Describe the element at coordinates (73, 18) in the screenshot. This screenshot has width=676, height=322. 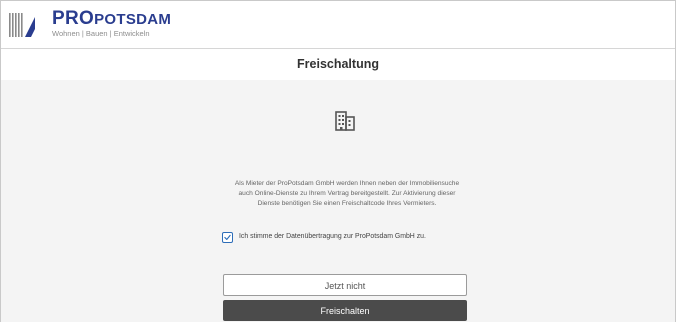
I see `brand-prefix: Pro` at that location.